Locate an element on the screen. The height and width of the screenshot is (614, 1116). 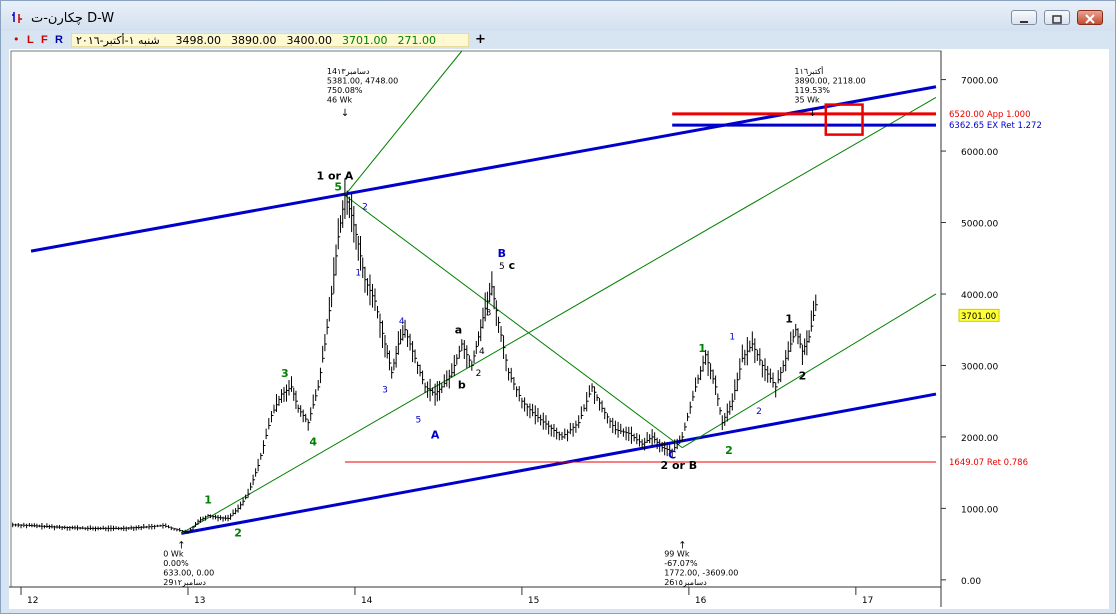
close-button is located at coordinates (1090, 17).